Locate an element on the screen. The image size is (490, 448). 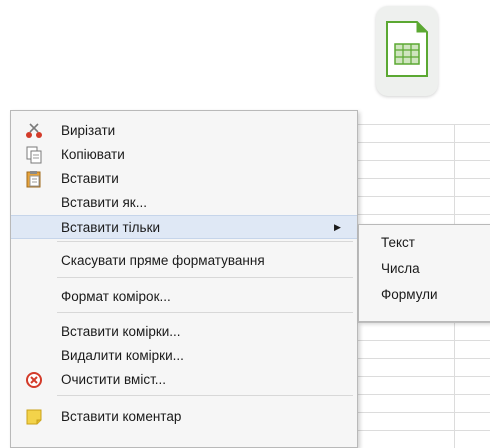
copy-icon is located at coordinates (34, 155).